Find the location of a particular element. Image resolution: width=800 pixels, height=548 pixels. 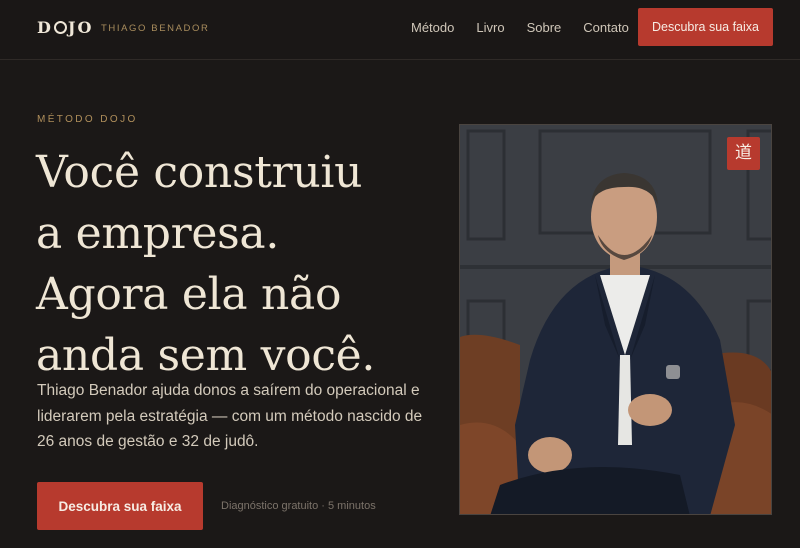

nav-links: Método Livro Sobre Contato is located at coordinates (531, 27).